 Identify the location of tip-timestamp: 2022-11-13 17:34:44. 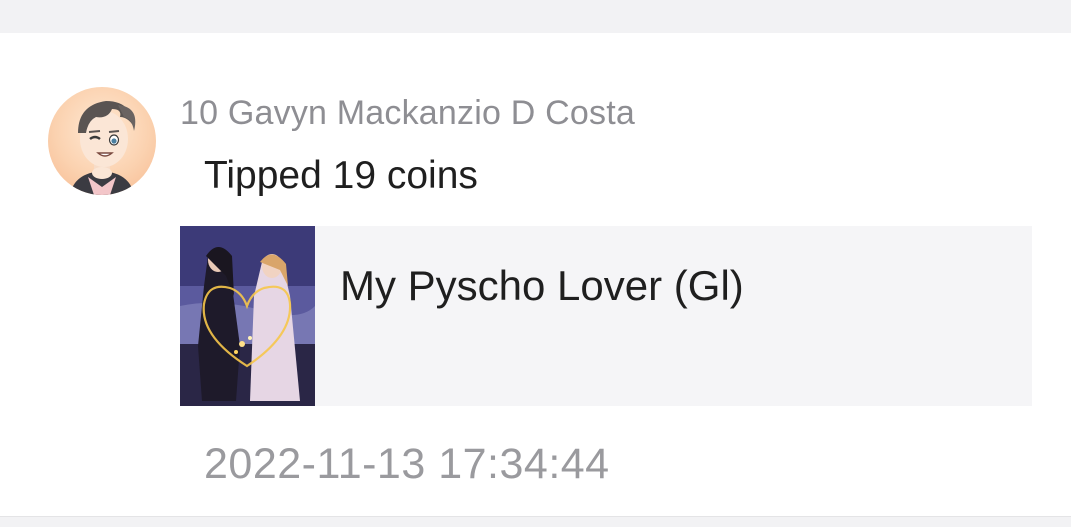
(407, 464).